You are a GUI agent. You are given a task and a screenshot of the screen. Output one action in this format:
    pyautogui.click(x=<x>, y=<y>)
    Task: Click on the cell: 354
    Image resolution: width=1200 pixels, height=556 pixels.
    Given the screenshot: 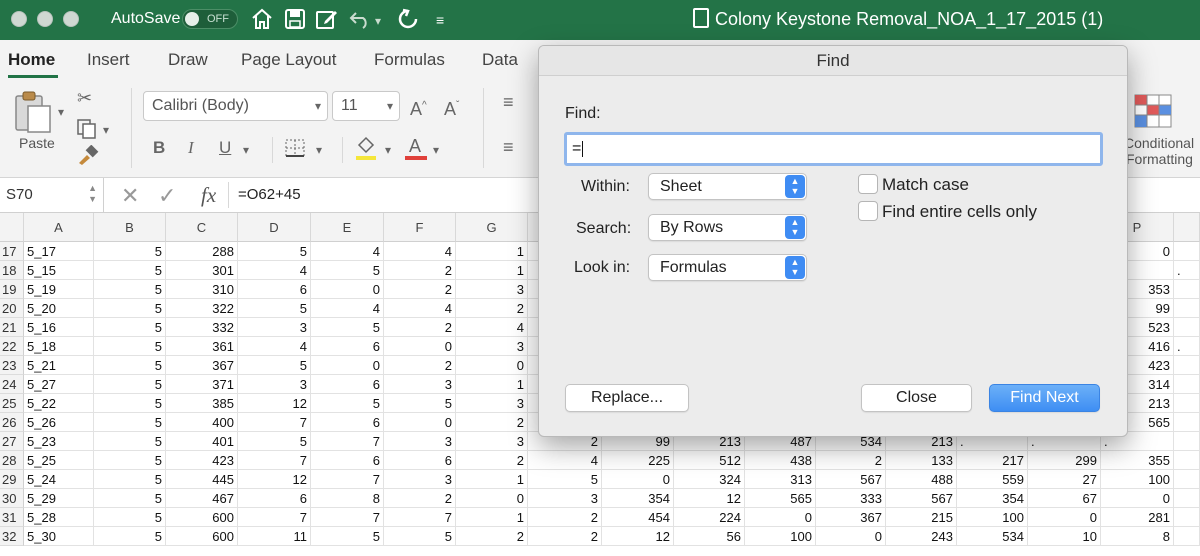 What is the action you would take?
    pyautogui.click(x=992, y=498)
    